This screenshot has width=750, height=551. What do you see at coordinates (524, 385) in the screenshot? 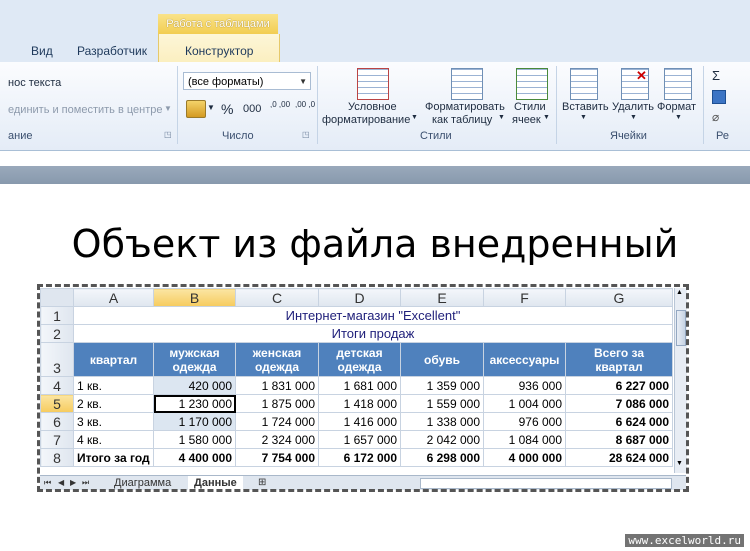
I see `table-cell: 936 000` at bounding box center [524, 385].